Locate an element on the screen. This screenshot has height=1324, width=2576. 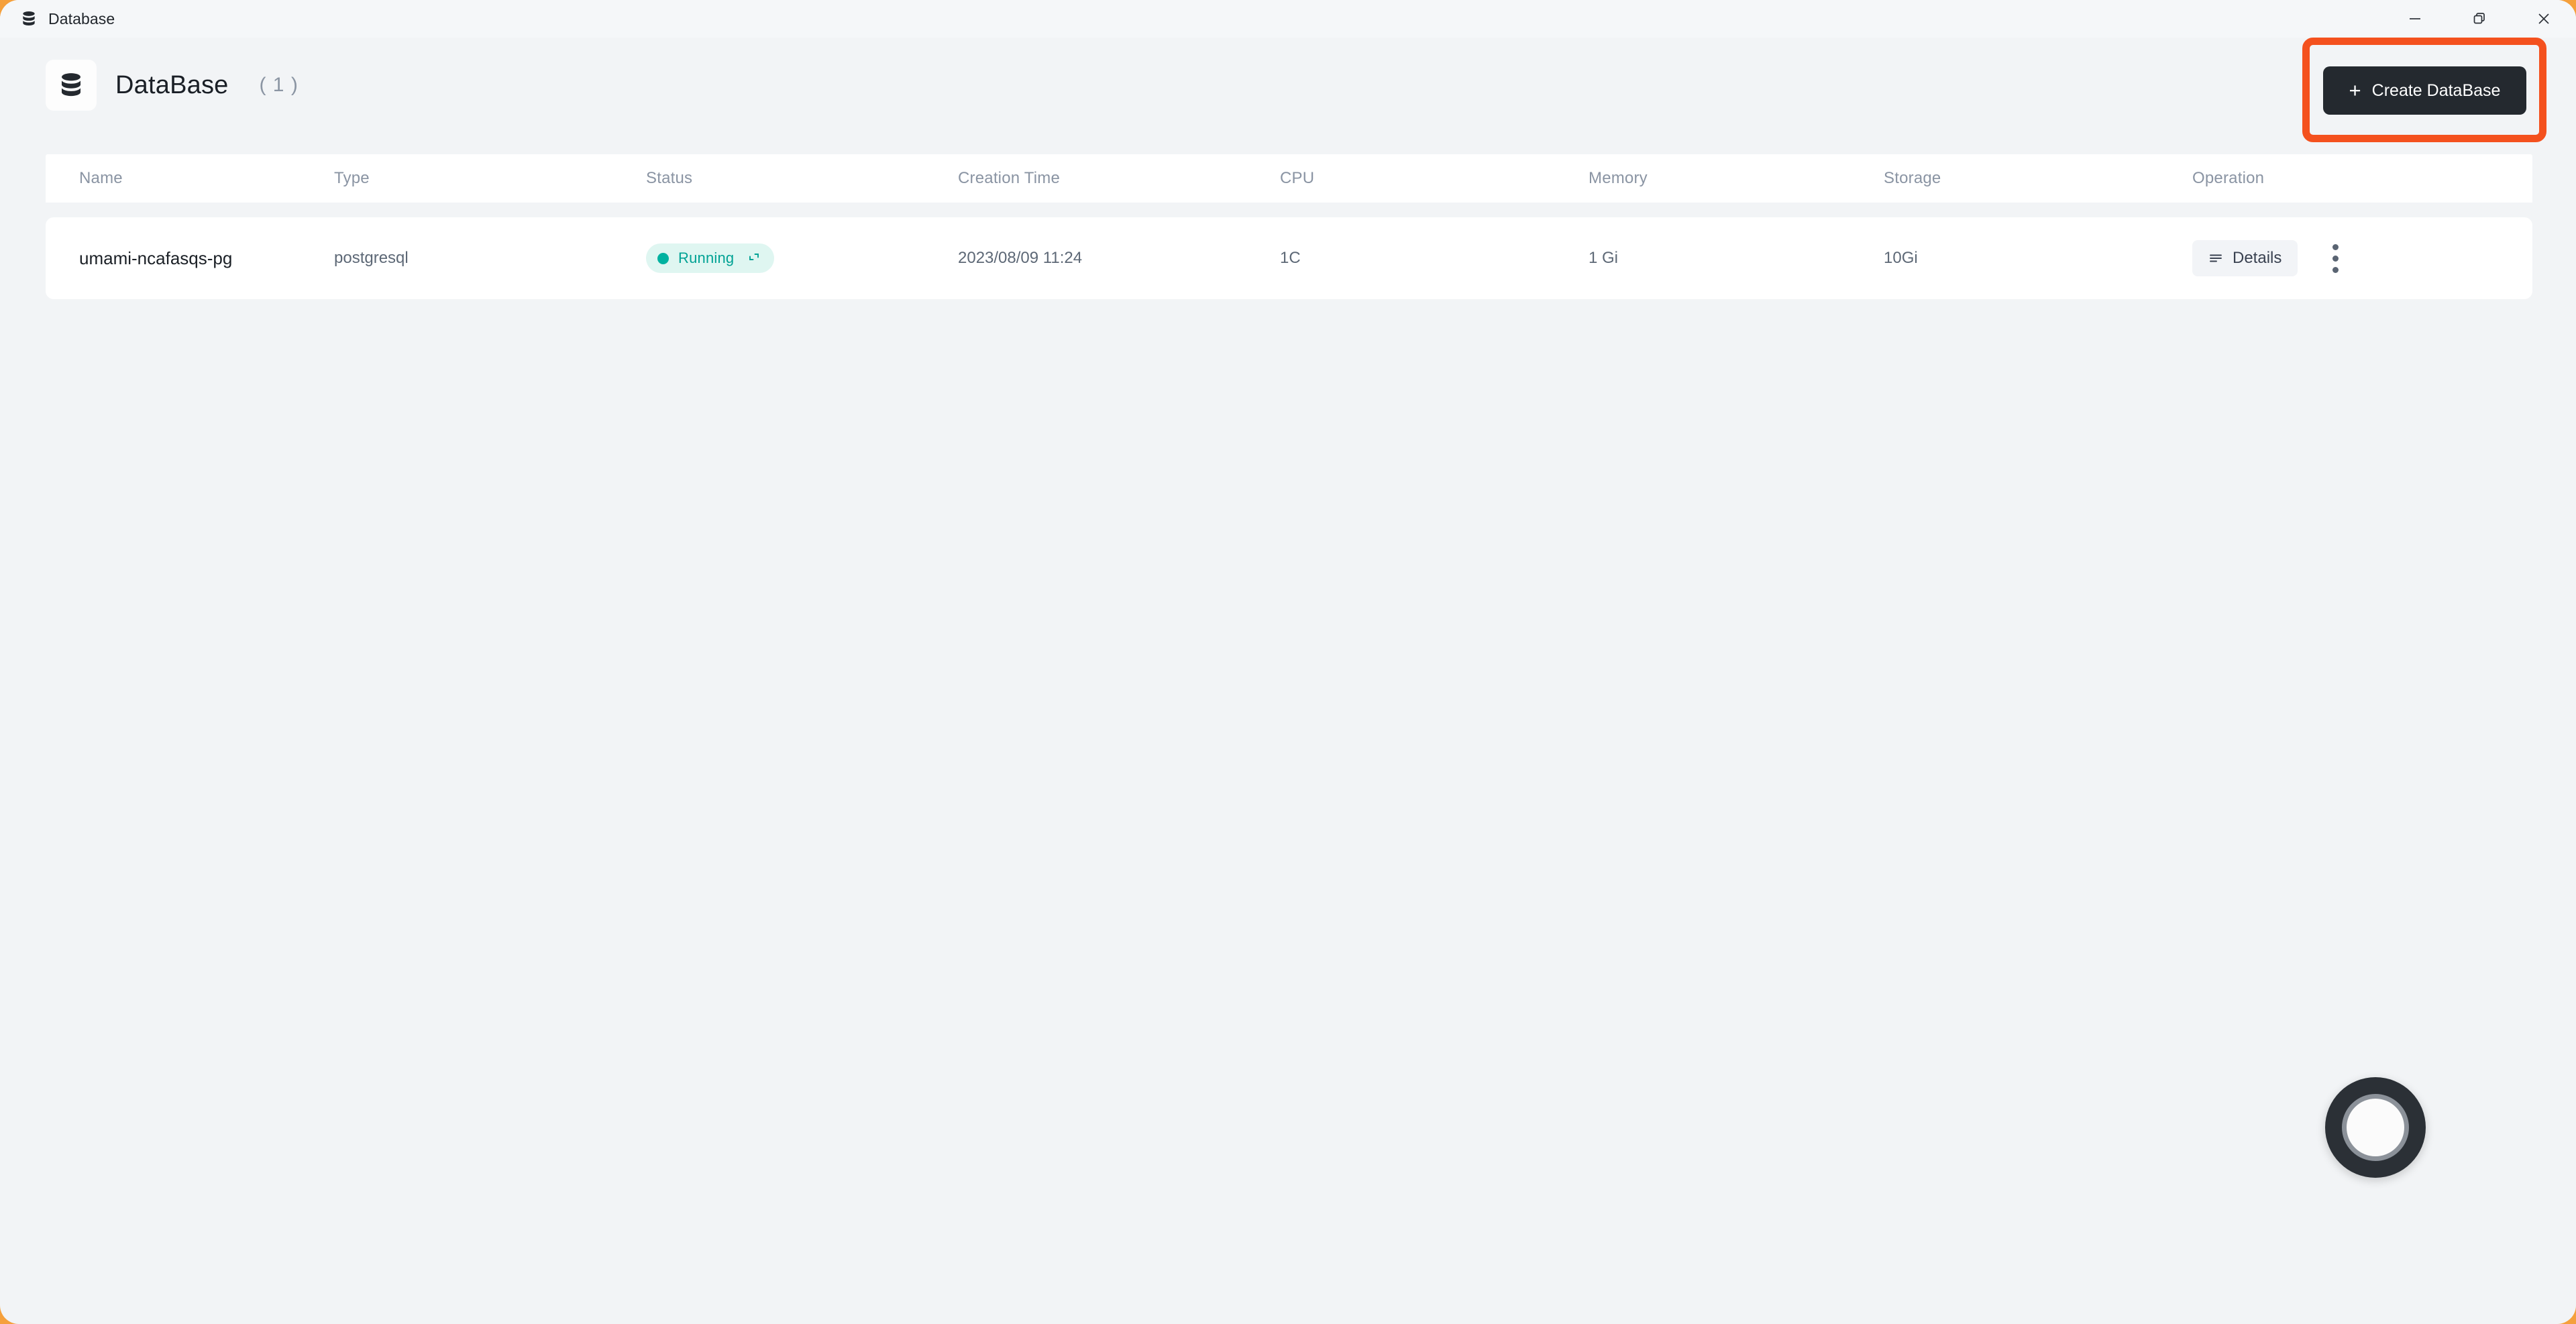
column-header-name: Name is located at coordinates (190, 178).